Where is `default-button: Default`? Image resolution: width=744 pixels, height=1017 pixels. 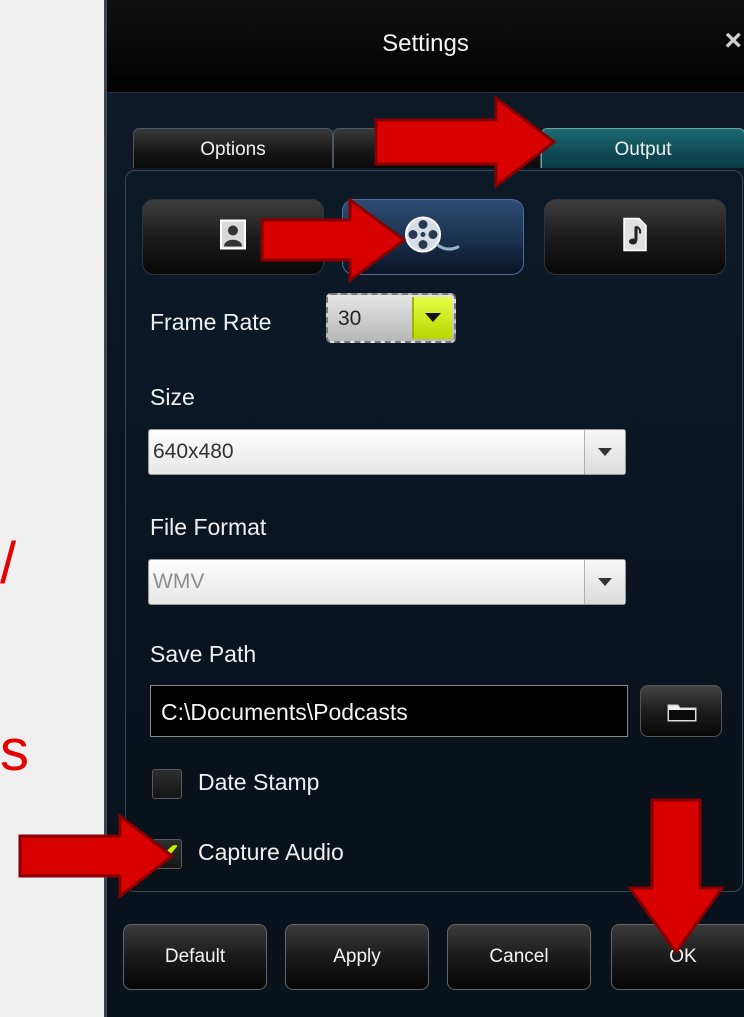
default-button: Default is located at coordinates (195, 957).